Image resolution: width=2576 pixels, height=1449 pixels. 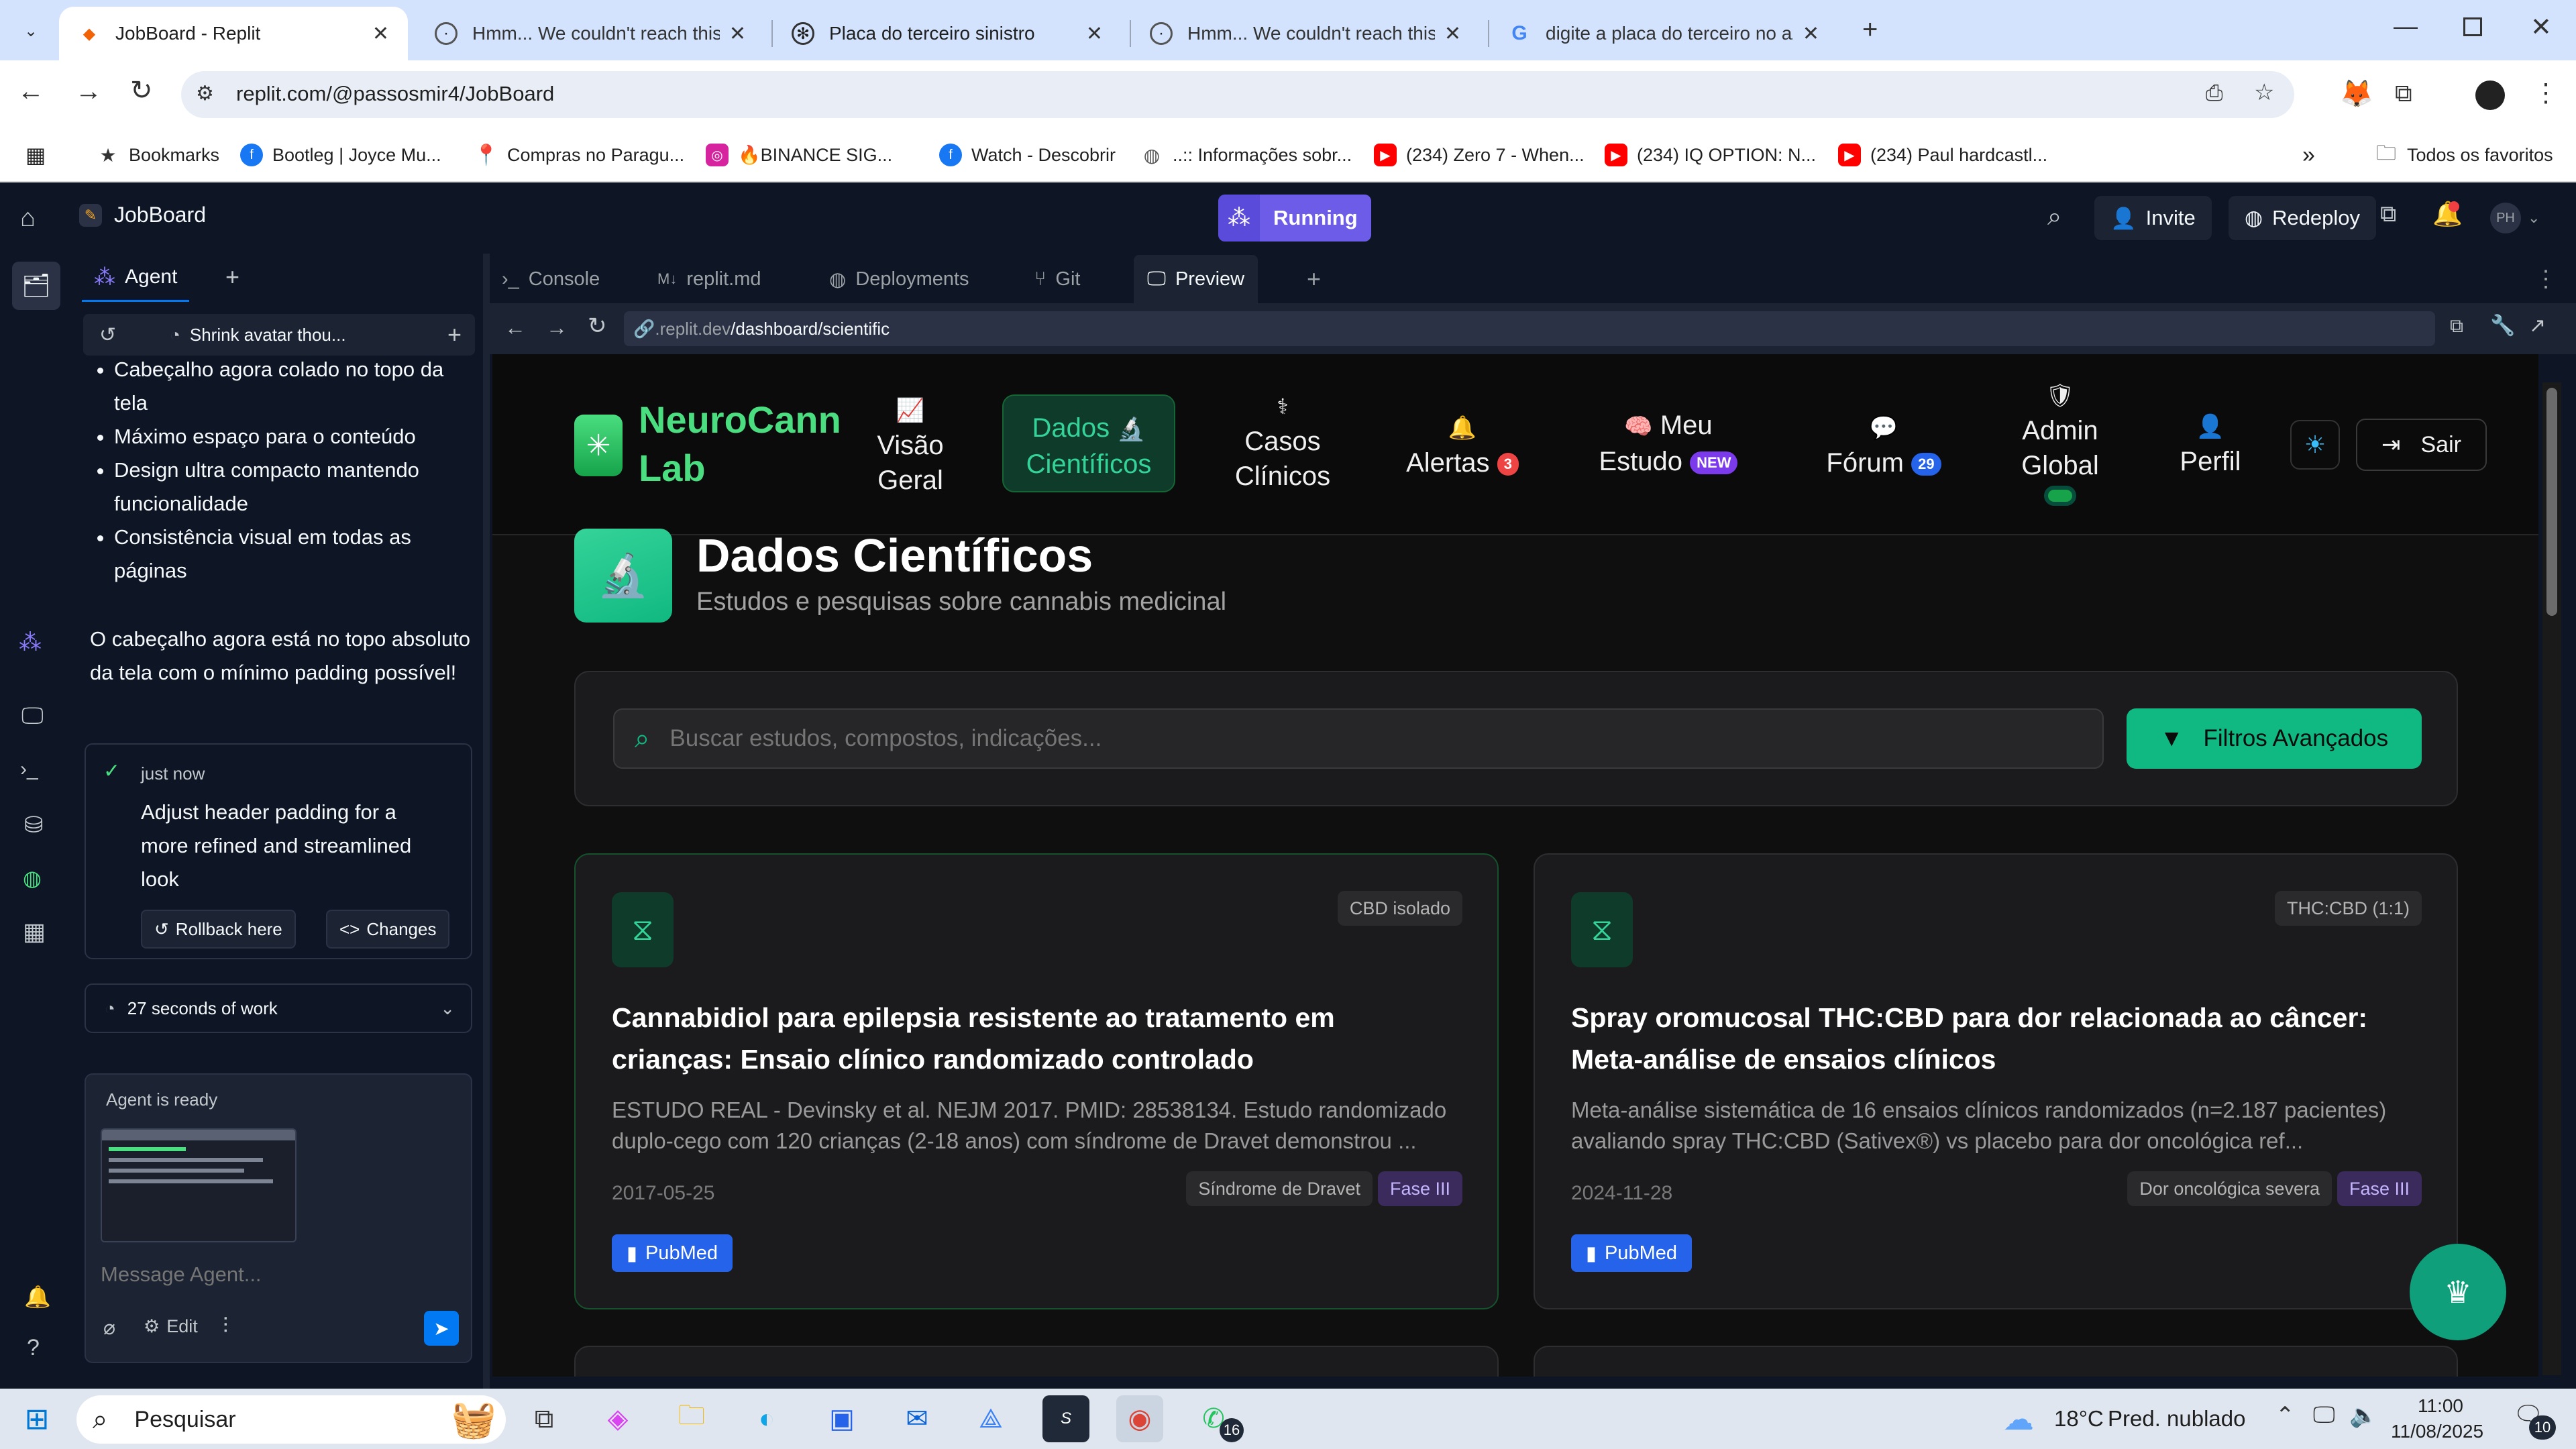 What do you see at coordinates (1884, 445) in the screenshot?
I see `nav-forum: 💬 Fórum 29` at bounding box center [1884, 445].